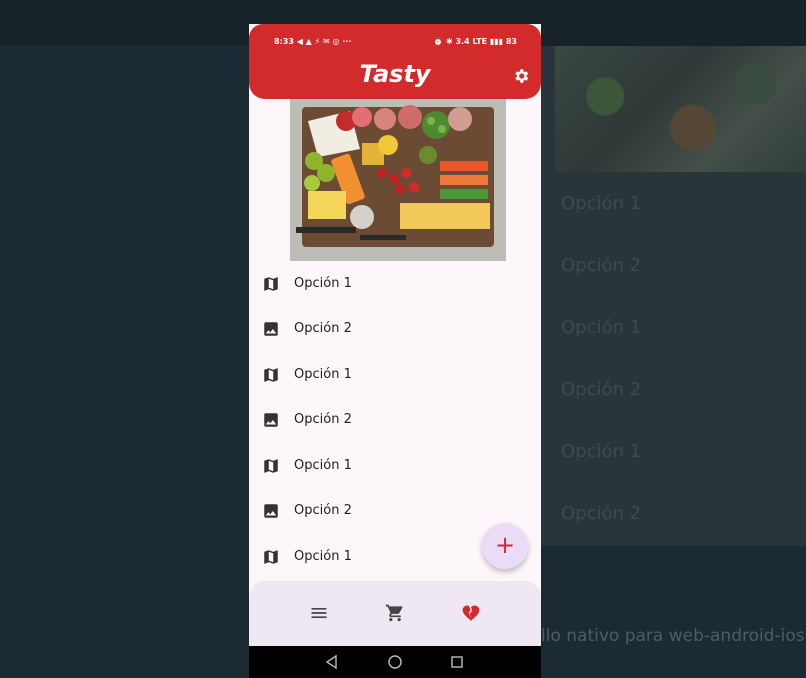 The height and width of the screenshot is (678, 806). I want to click on background-food-image, so click(680, 109).